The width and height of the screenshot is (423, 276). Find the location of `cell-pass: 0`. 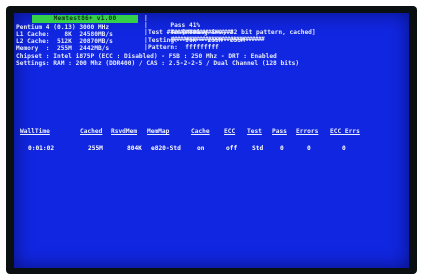

cell-pass: 0 is located at coordinates (282, 148).